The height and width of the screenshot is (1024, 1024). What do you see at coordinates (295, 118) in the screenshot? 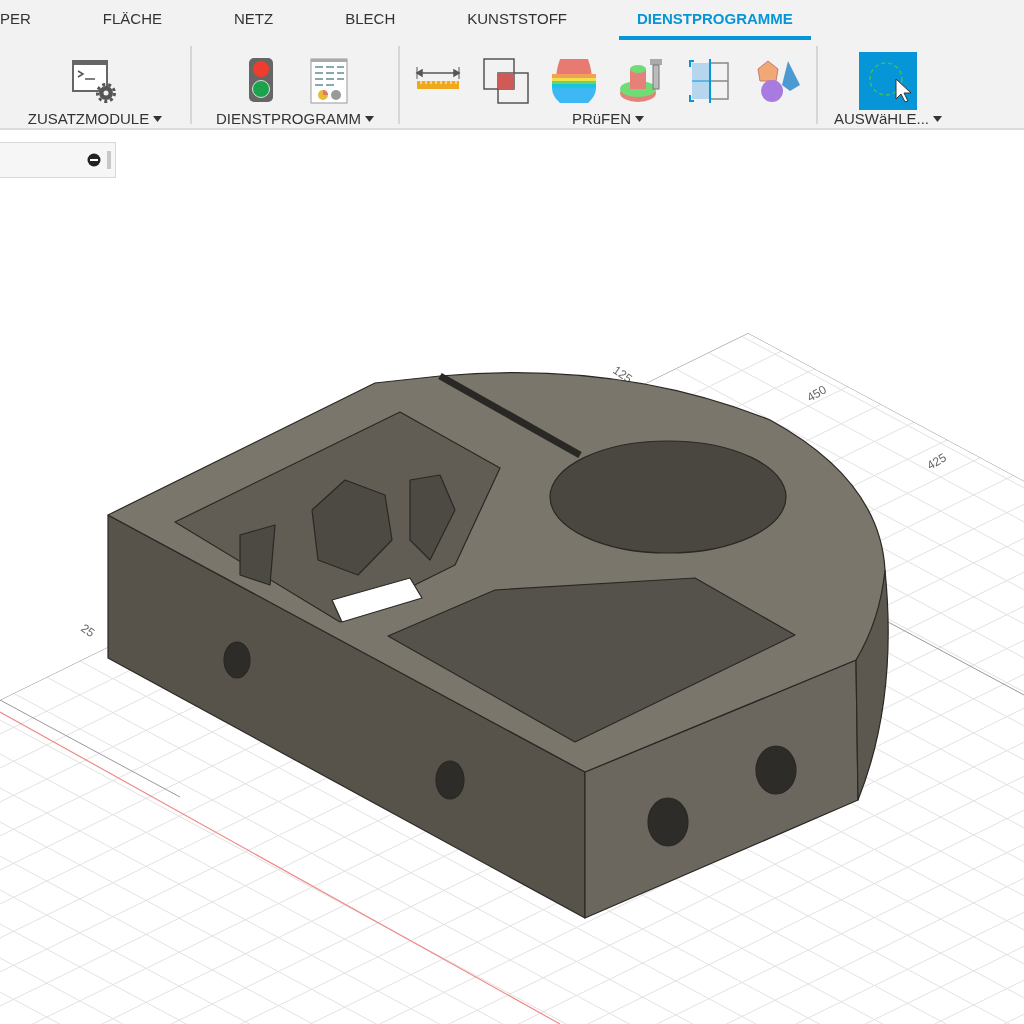
I see `group-menu-button: DIENSTPROGRAMM` at bounding box center [295, 118].